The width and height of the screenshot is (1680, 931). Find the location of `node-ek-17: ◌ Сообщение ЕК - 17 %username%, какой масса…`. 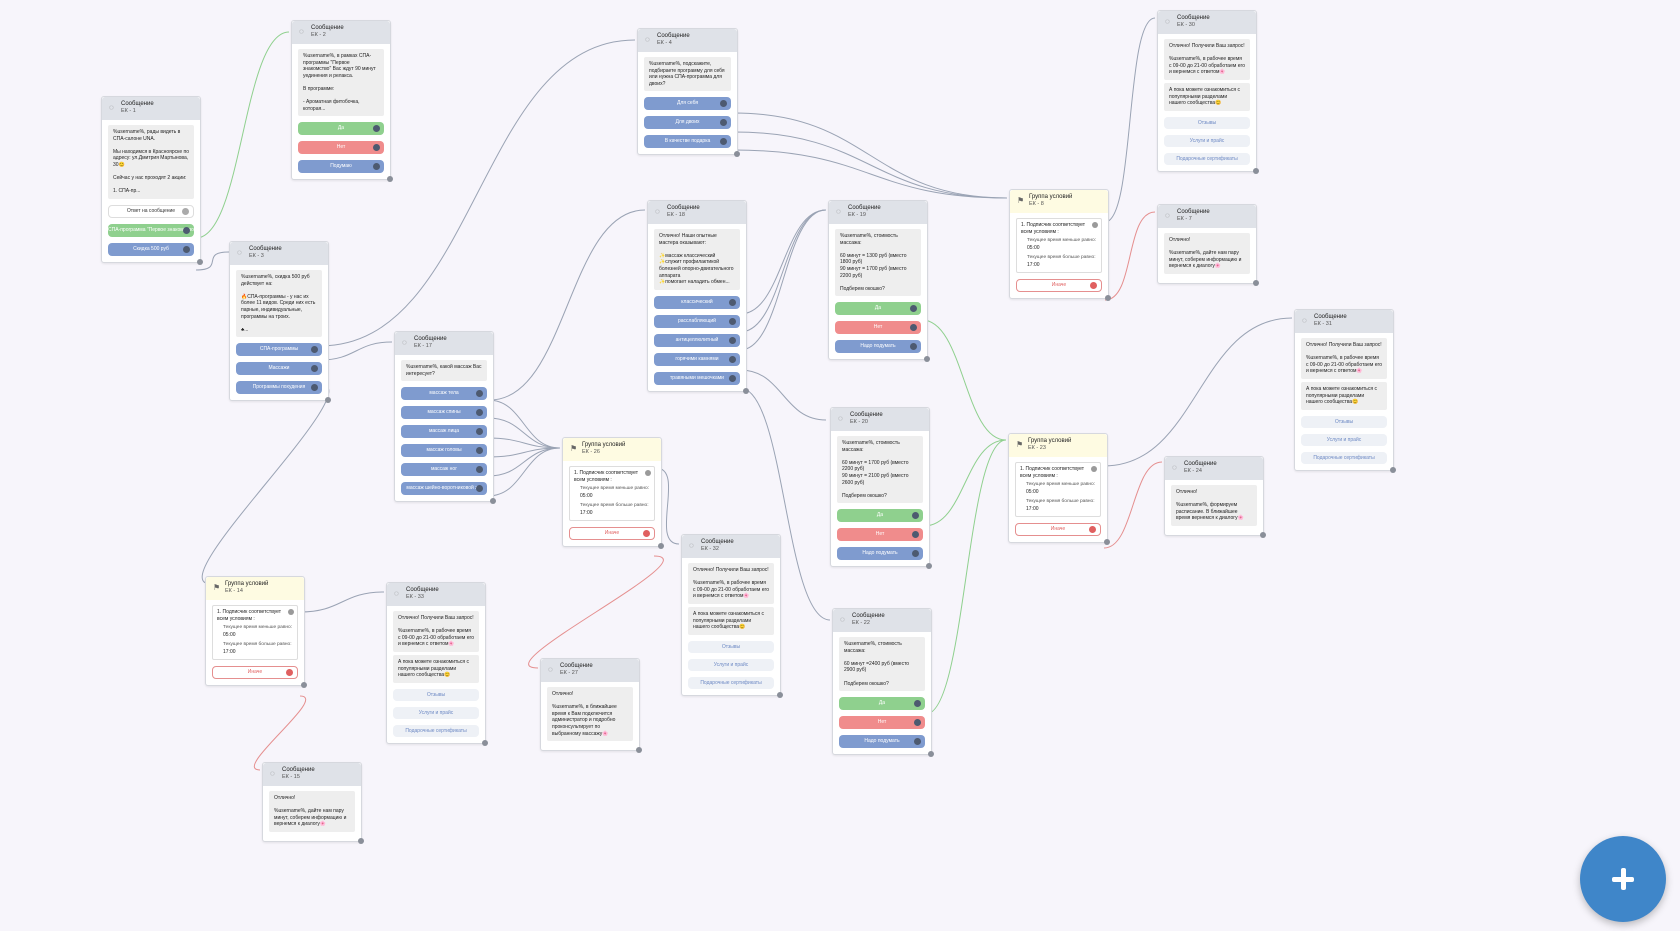

node-ek-17: ◌ Сообщение ЕК - 17 %username%, какой масса… is located at coordinates (445, 418).